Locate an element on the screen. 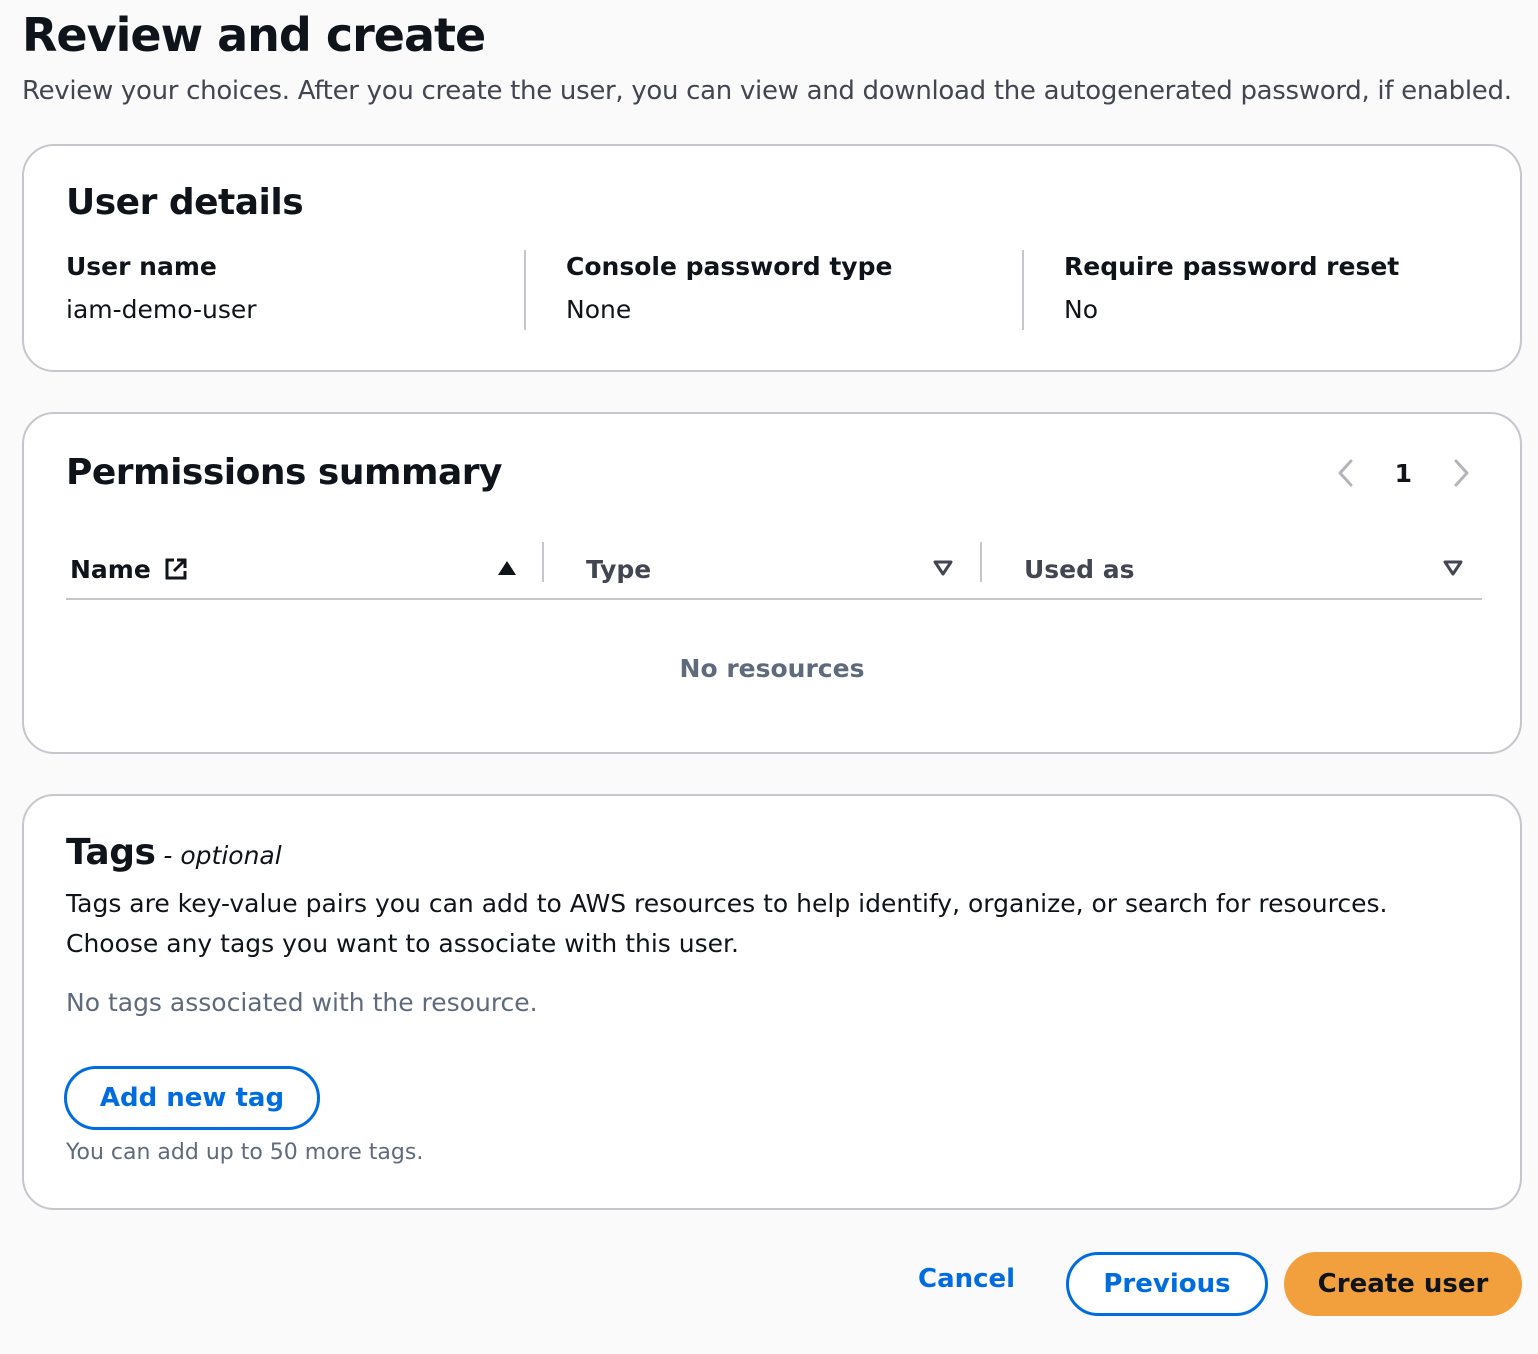 The height and width of the screenshot is (1354, 1538). table-header: Name Type Used as is located at coordinates (774, 570).